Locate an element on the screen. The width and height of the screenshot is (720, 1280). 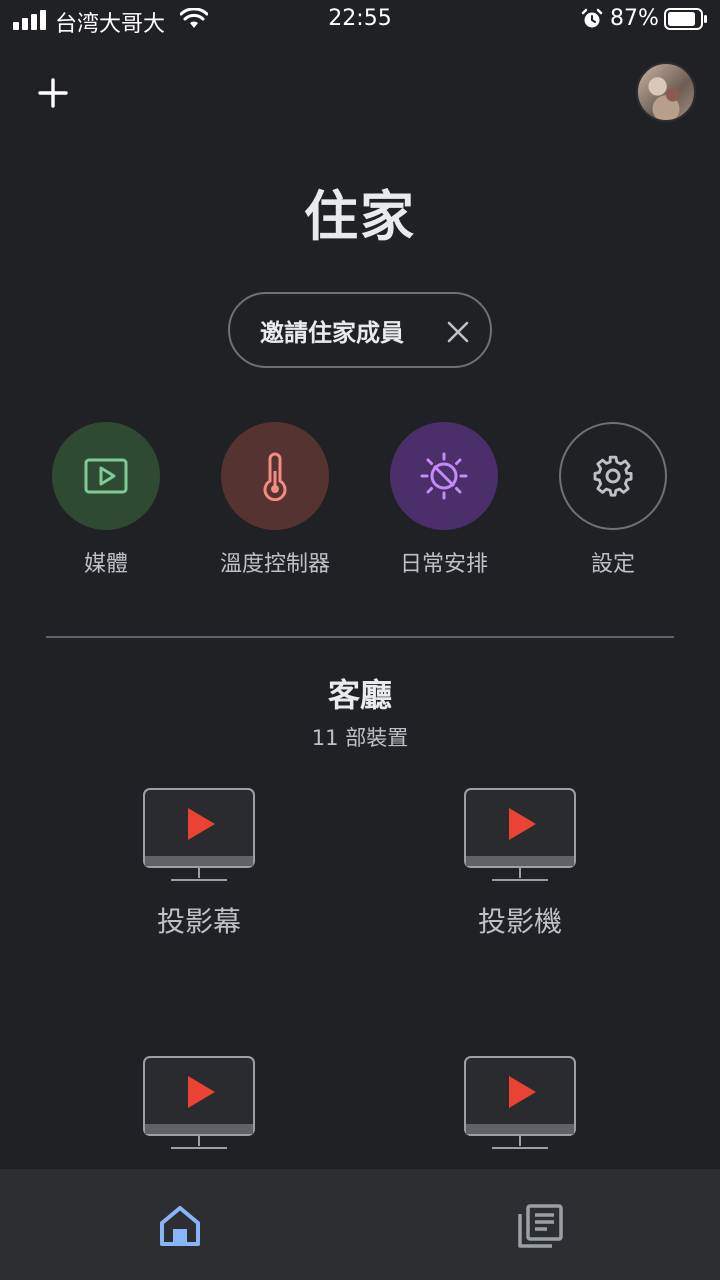
wifi-icon is located at coordinates (194, 18).